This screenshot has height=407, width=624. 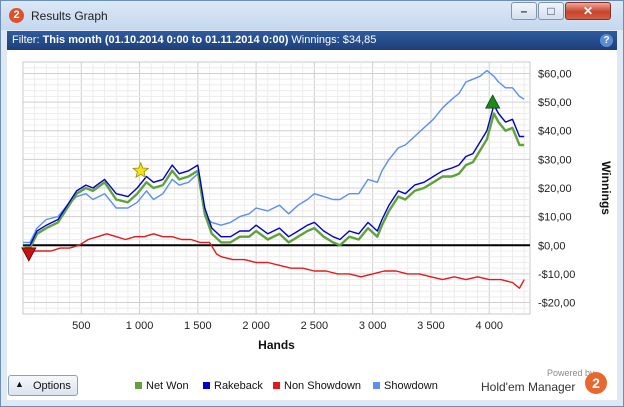 I want to click on x-tick-label: 500, so click(x=81, y=326).